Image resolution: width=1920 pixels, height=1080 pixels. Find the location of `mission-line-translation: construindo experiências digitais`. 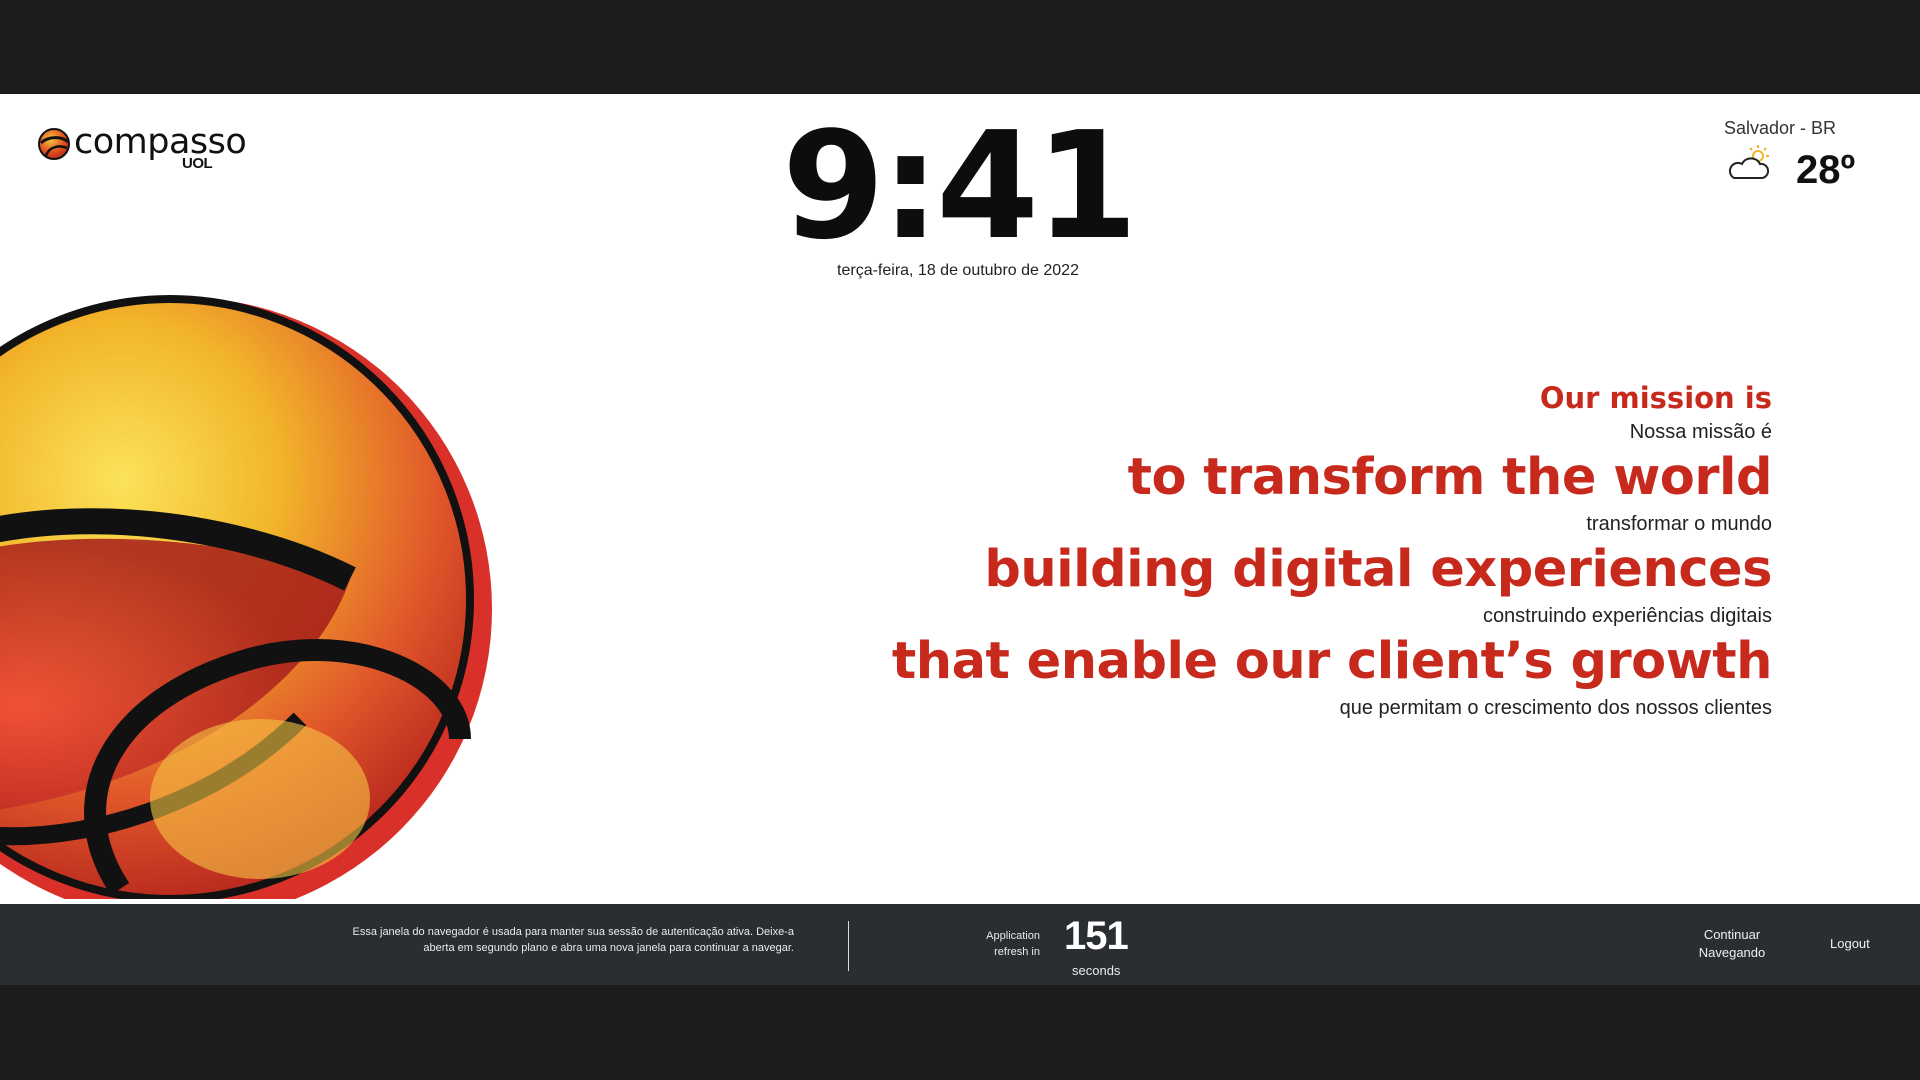

mission-line-translation: construindo experiências digitais is located at coordinates (1627, 616).